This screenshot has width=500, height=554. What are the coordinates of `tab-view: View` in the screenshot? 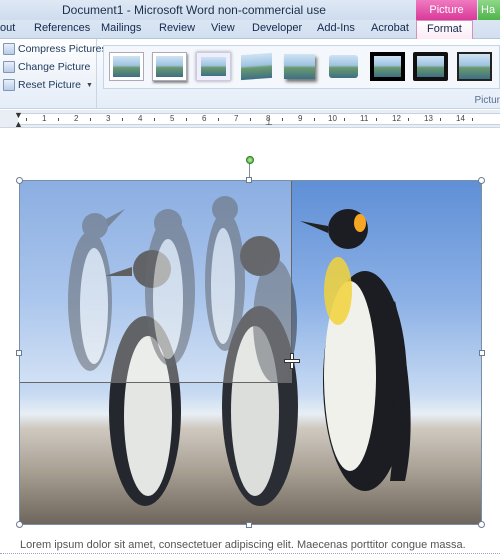 It's located at (223, 28).